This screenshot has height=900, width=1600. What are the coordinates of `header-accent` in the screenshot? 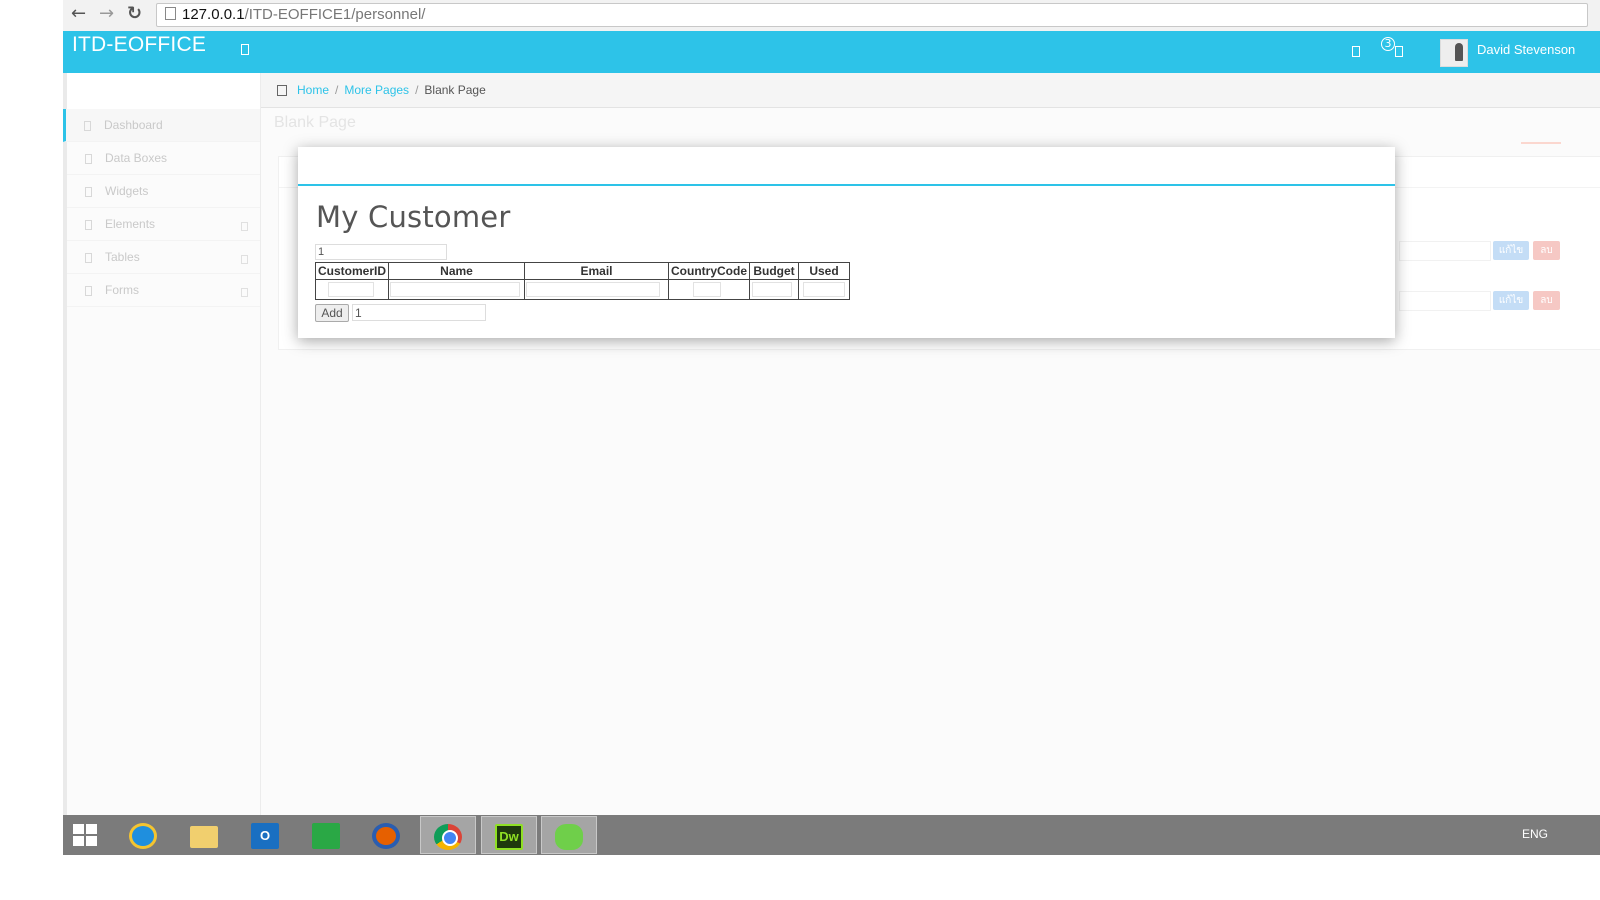 It's located at (1541, 143).